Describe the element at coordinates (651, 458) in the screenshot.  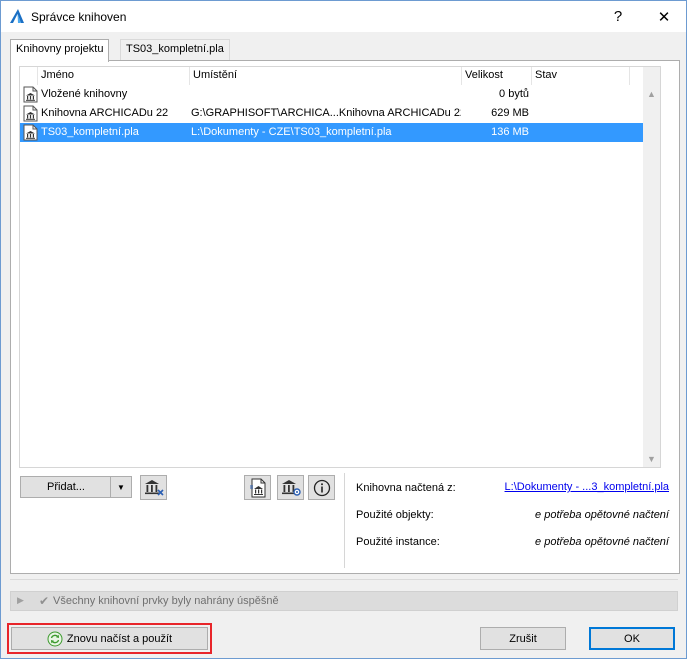
I see `scroll-down-icon: ▼` at that location.